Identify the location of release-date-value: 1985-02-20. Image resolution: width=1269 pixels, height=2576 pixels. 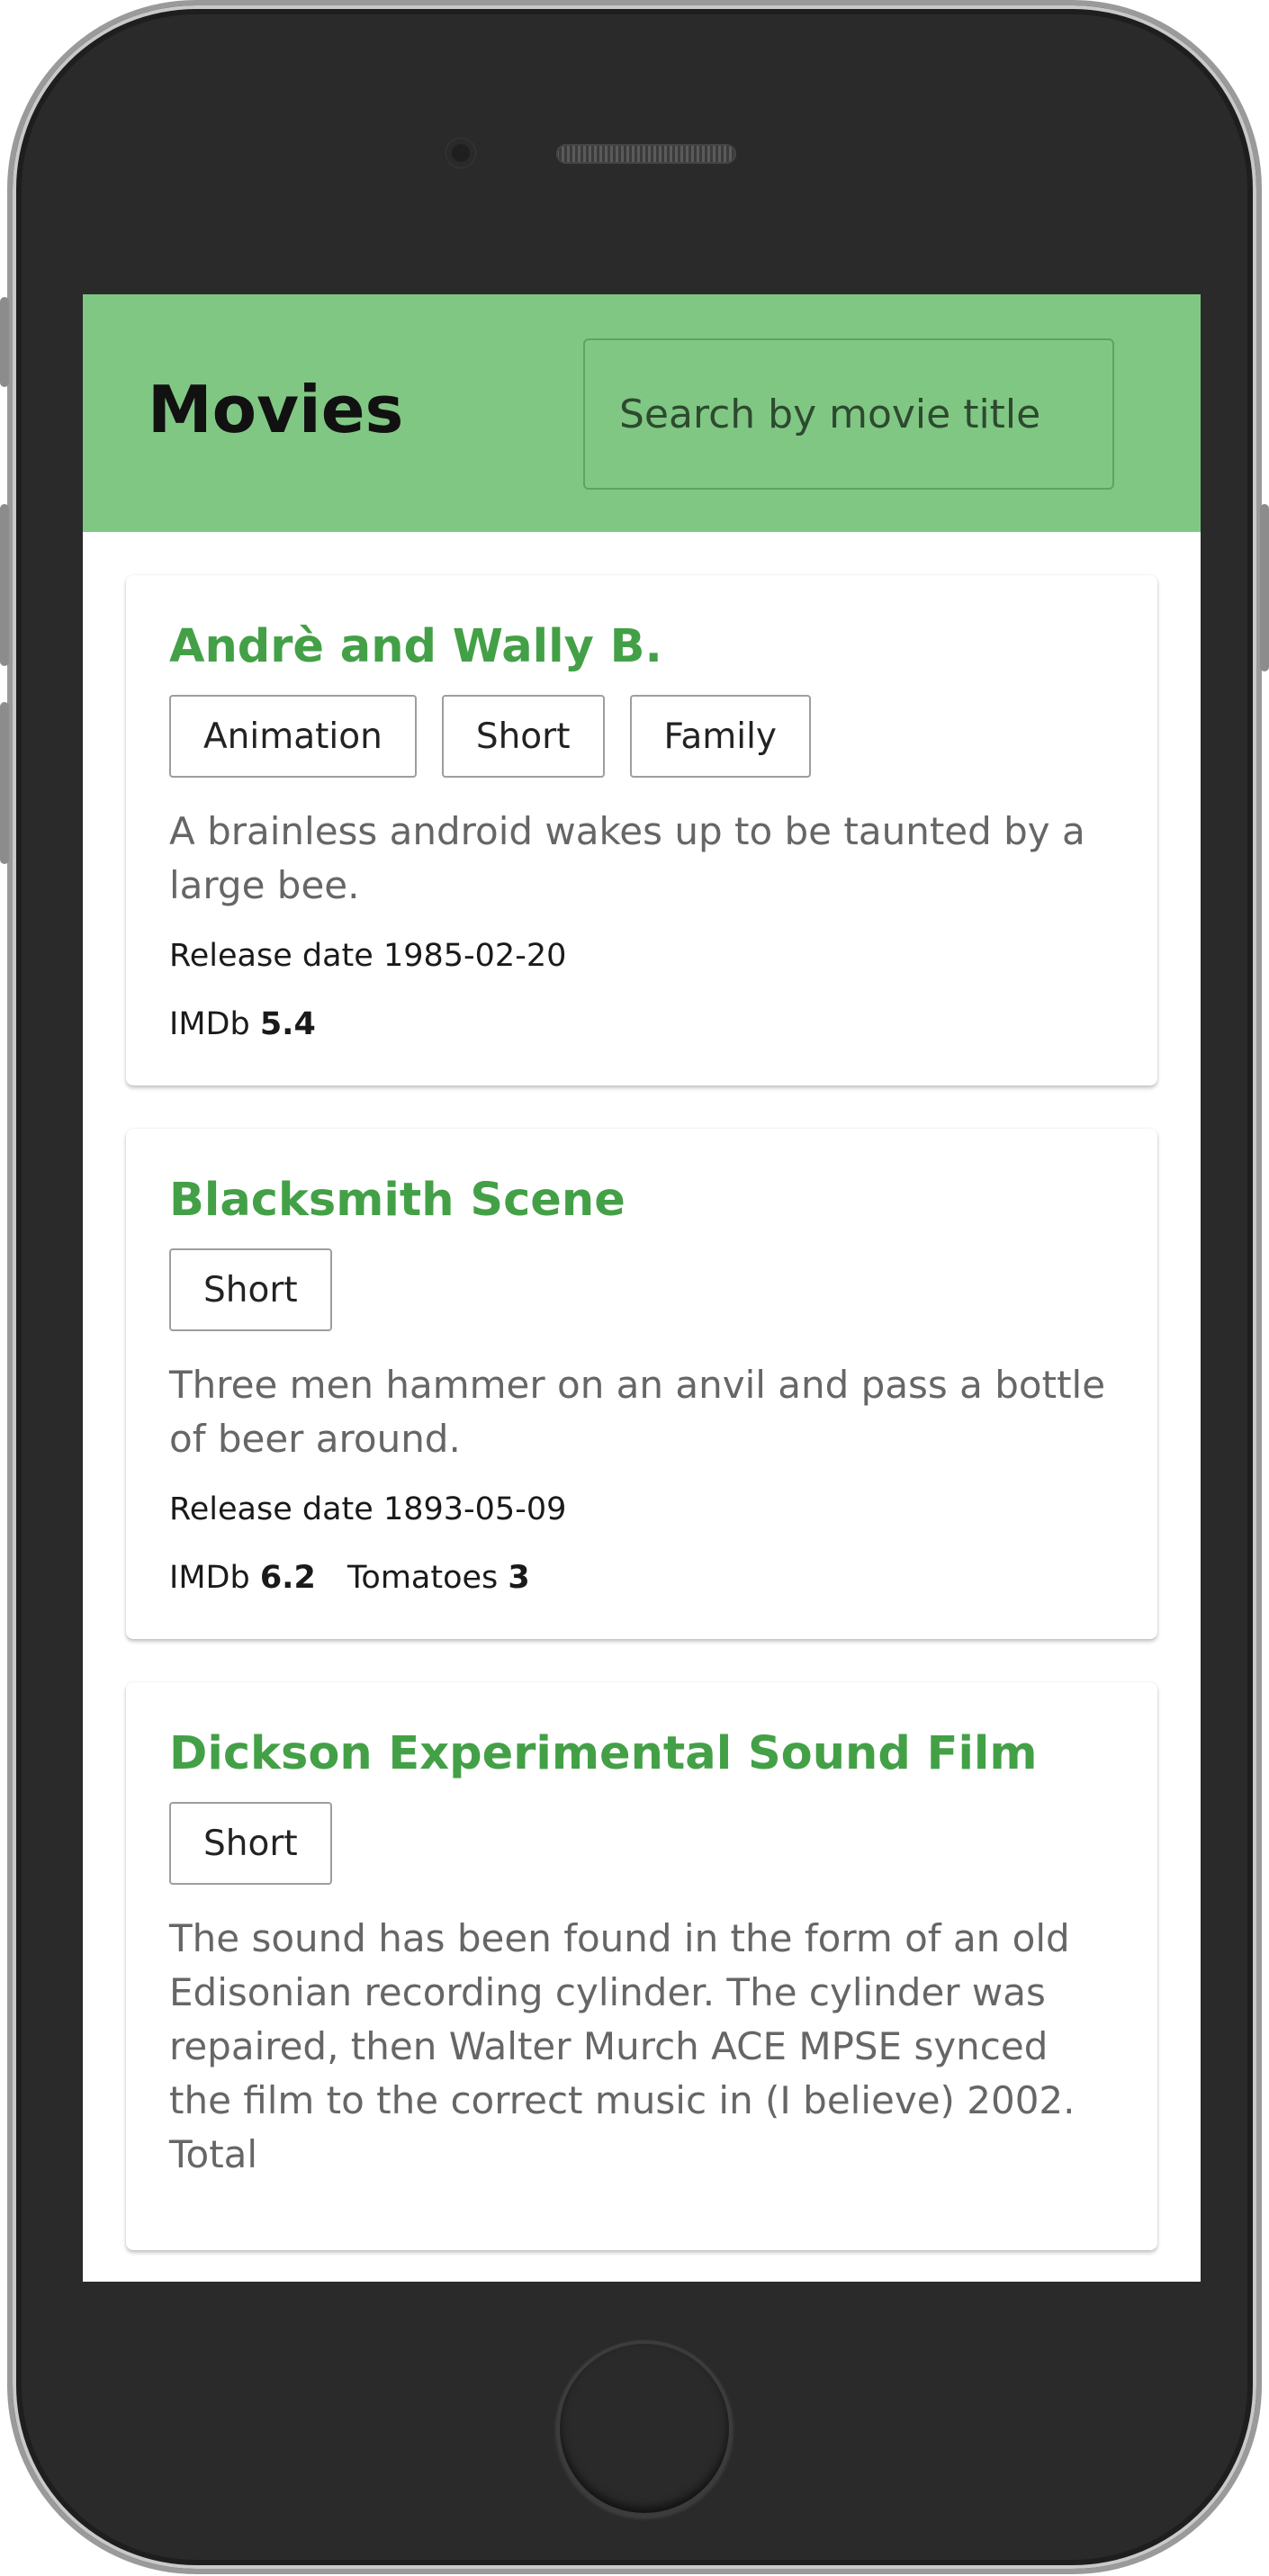
(475, 956).